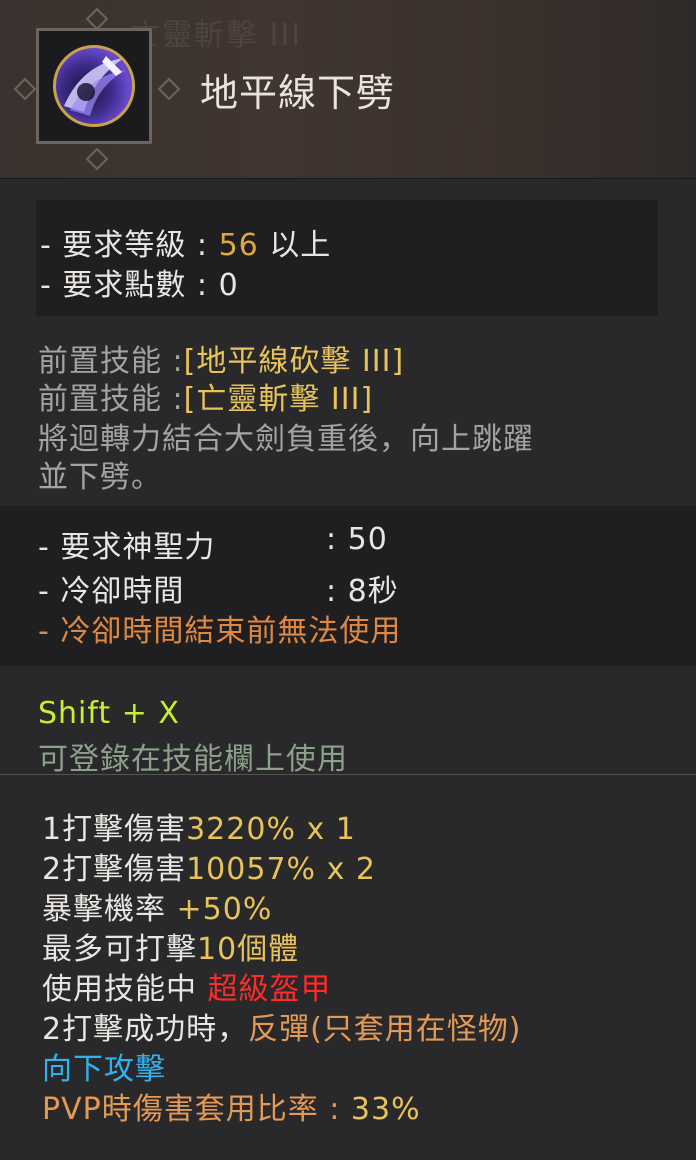 This screenshot has width=696, height=1160. What do you see at coordinates (348, 774) in the screenshot?
I see `section-divider` at bounding box center [348, 774].